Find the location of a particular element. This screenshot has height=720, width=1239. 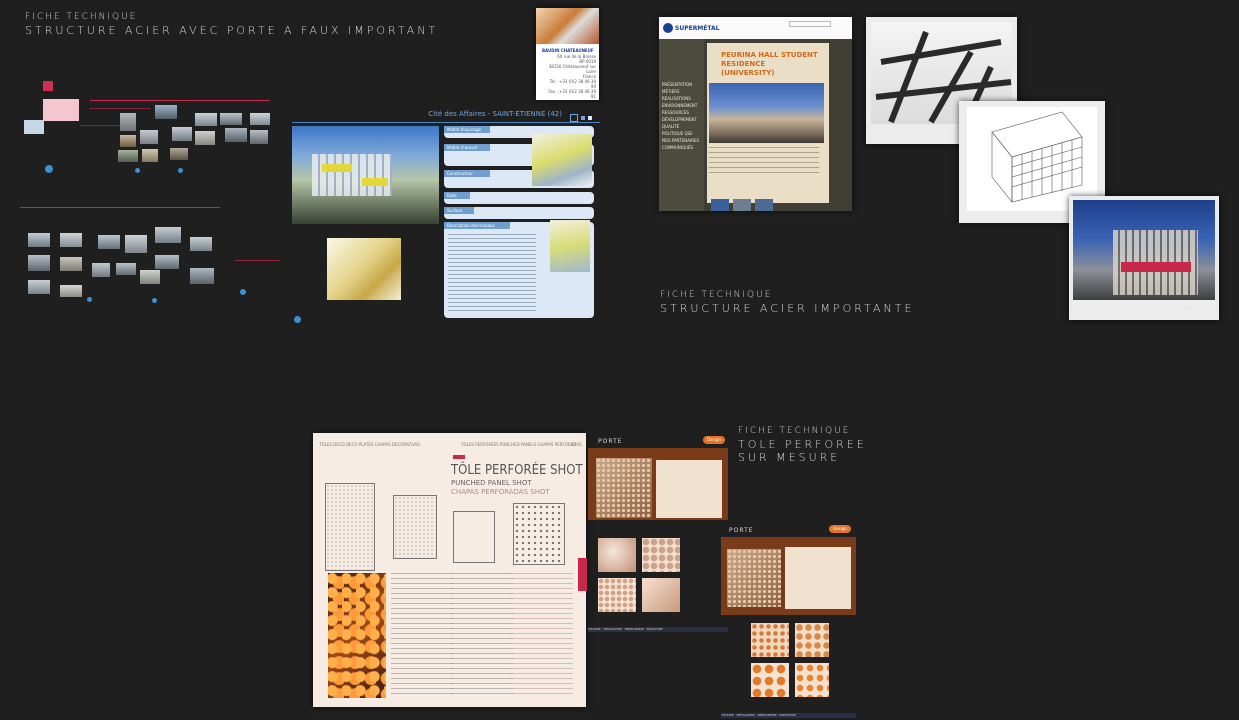

menu-item: RÉALISATIONS is located at coordinates (680, 98).